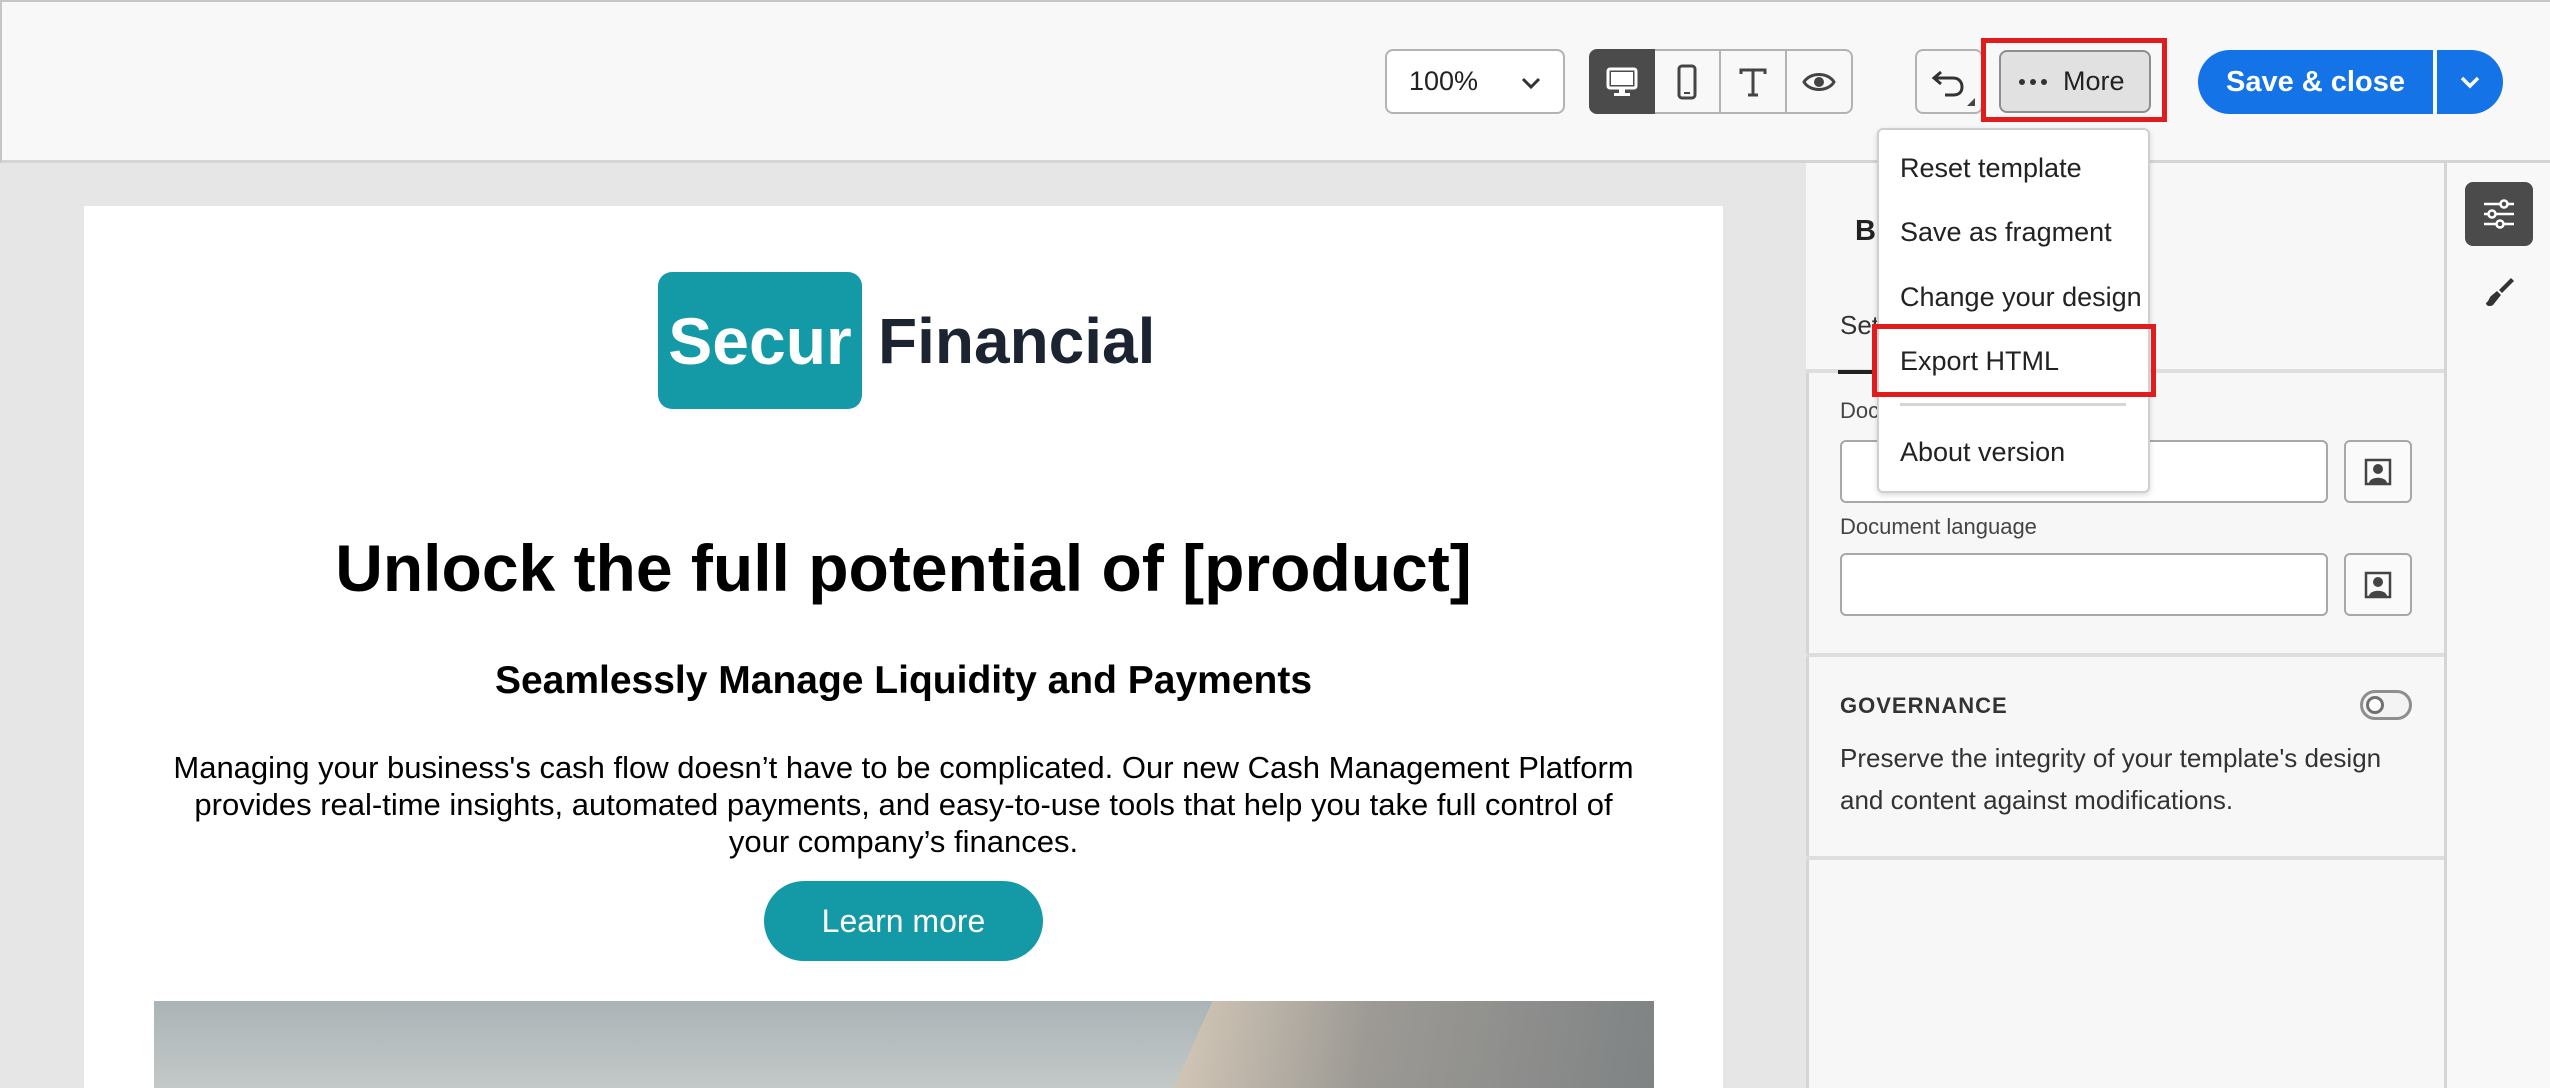  I want to click on more-button-highlight, so click(2074, 80).